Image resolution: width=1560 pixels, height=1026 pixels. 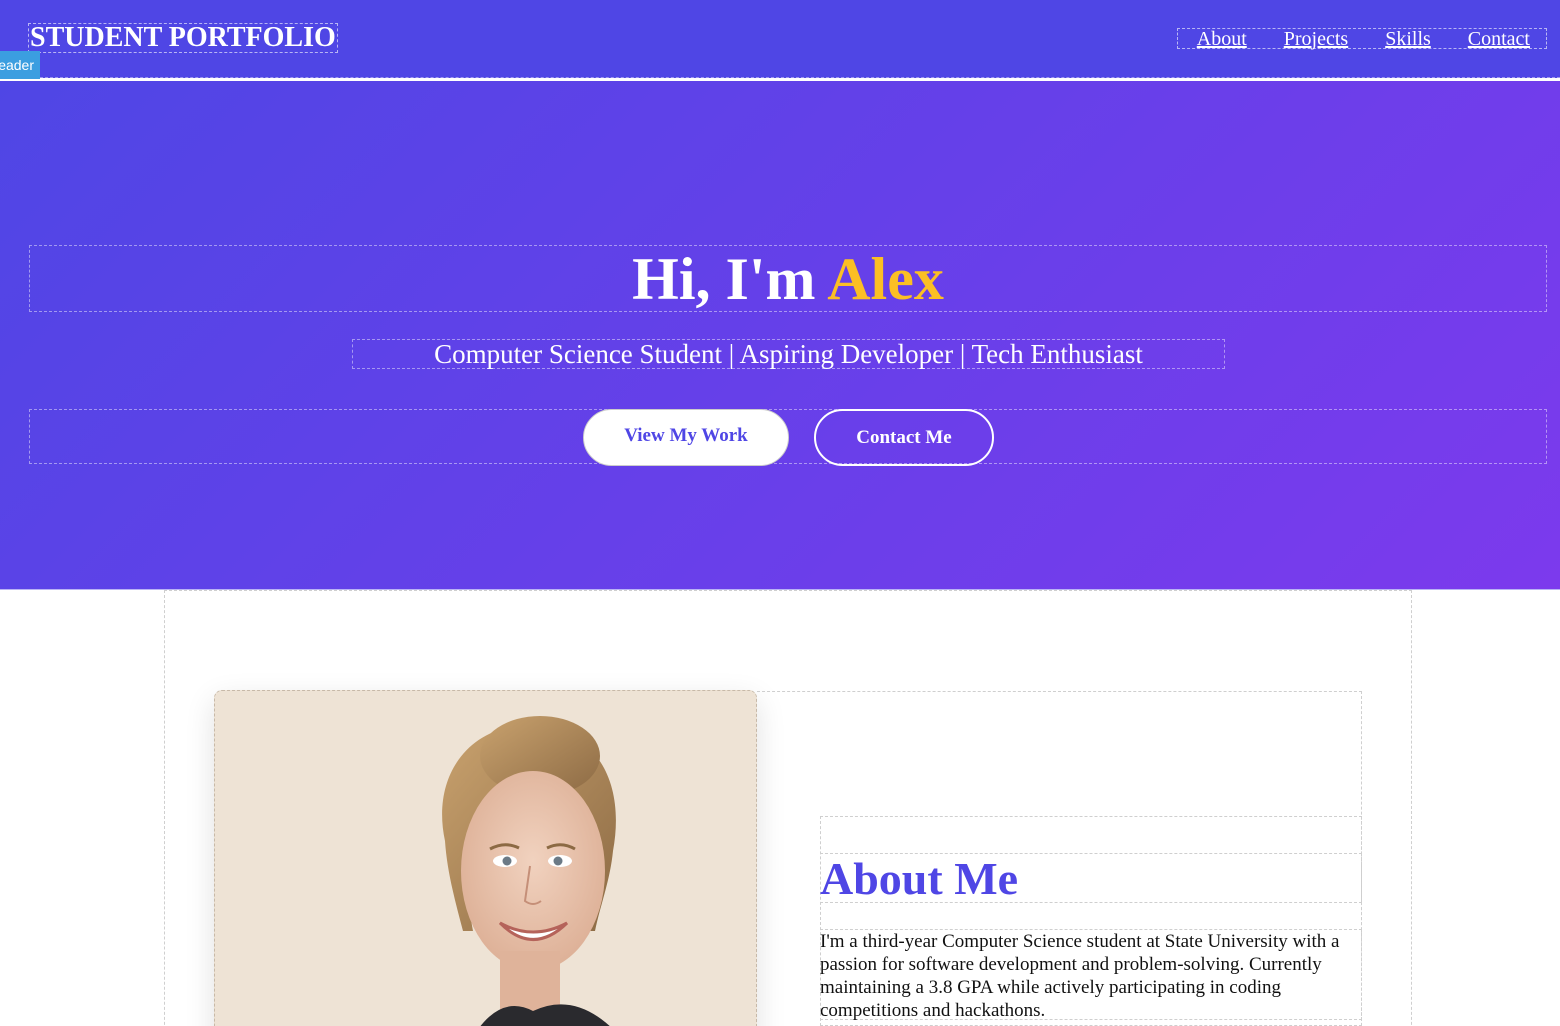 I want to click on hero-greeting: Hi, I'm, so click(x=730, y=279).